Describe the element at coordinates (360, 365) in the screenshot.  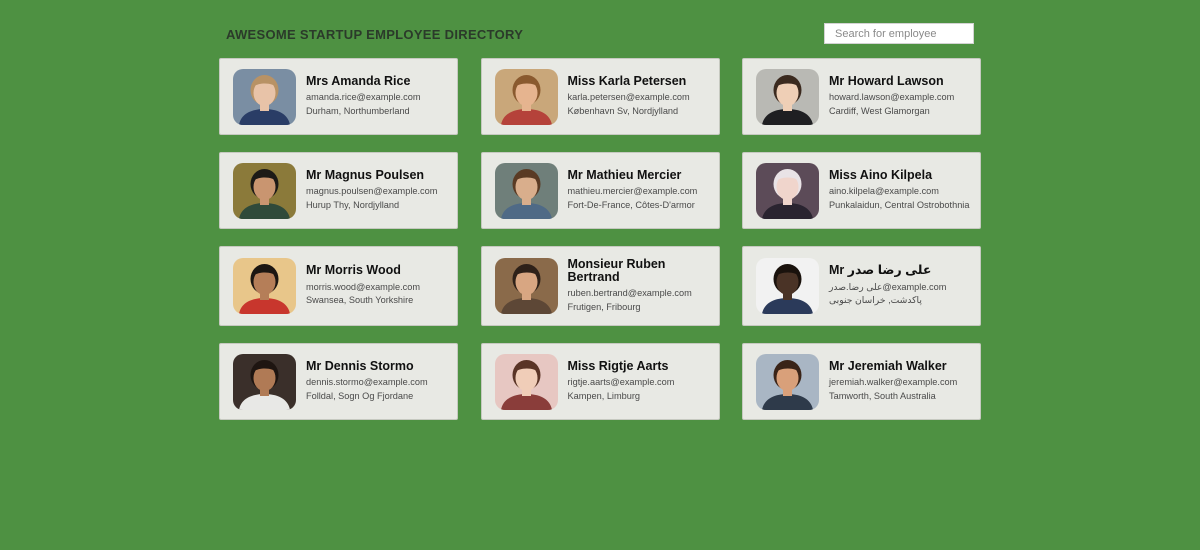
I see `employee-name: Mr Dennis Stormo` at that location.